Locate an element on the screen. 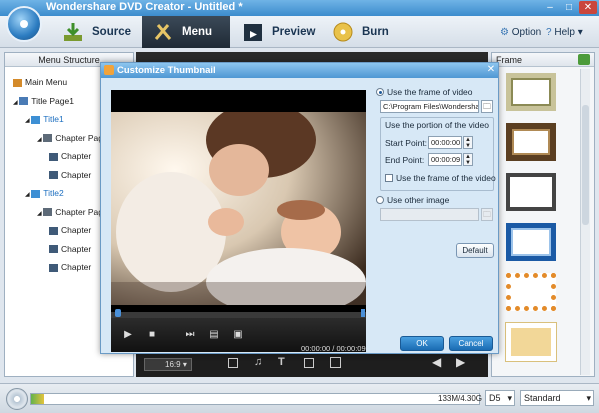 The image size is (599, 413). tab-menu: Menu is located at coordinates (186, 32).